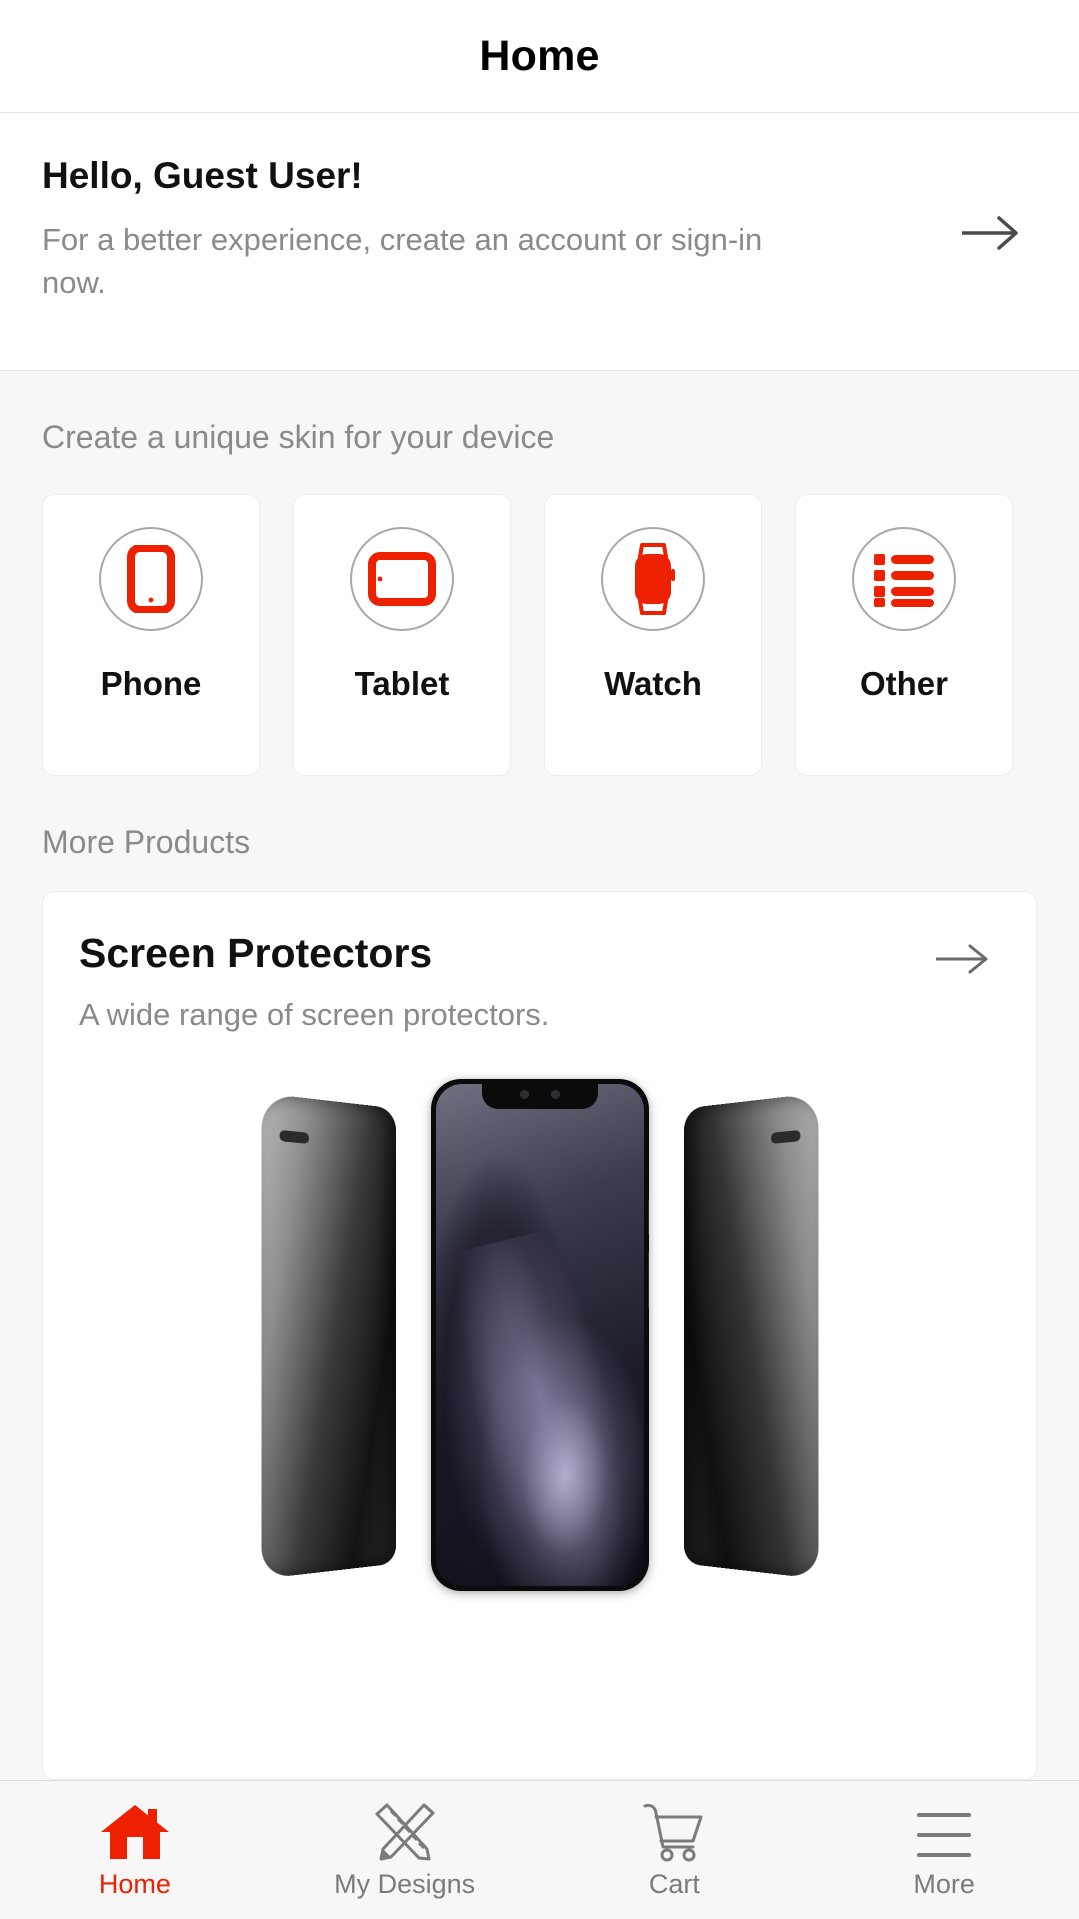  I want to click on device-card-label: Watch, so click(653, 683).